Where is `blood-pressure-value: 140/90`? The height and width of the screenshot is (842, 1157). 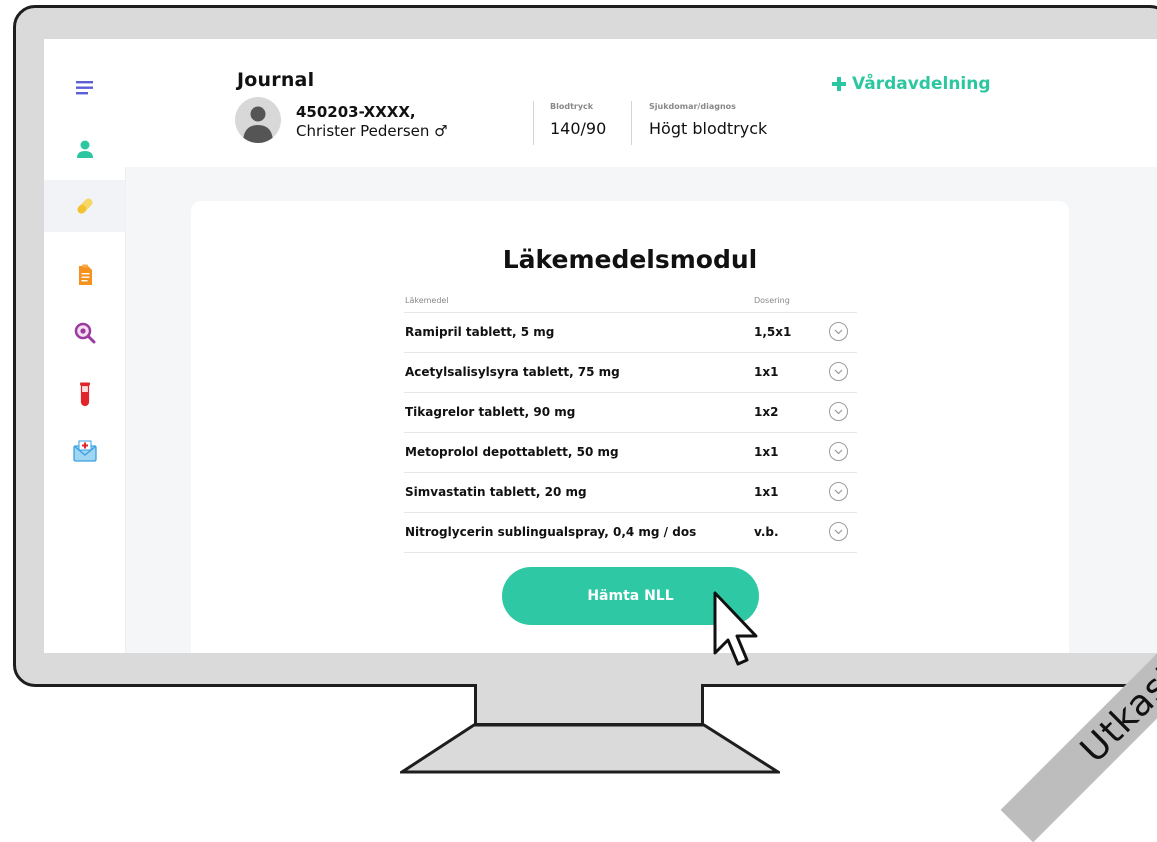 blood-pressure-value: 140/90 is located at coordinates (578, 128).